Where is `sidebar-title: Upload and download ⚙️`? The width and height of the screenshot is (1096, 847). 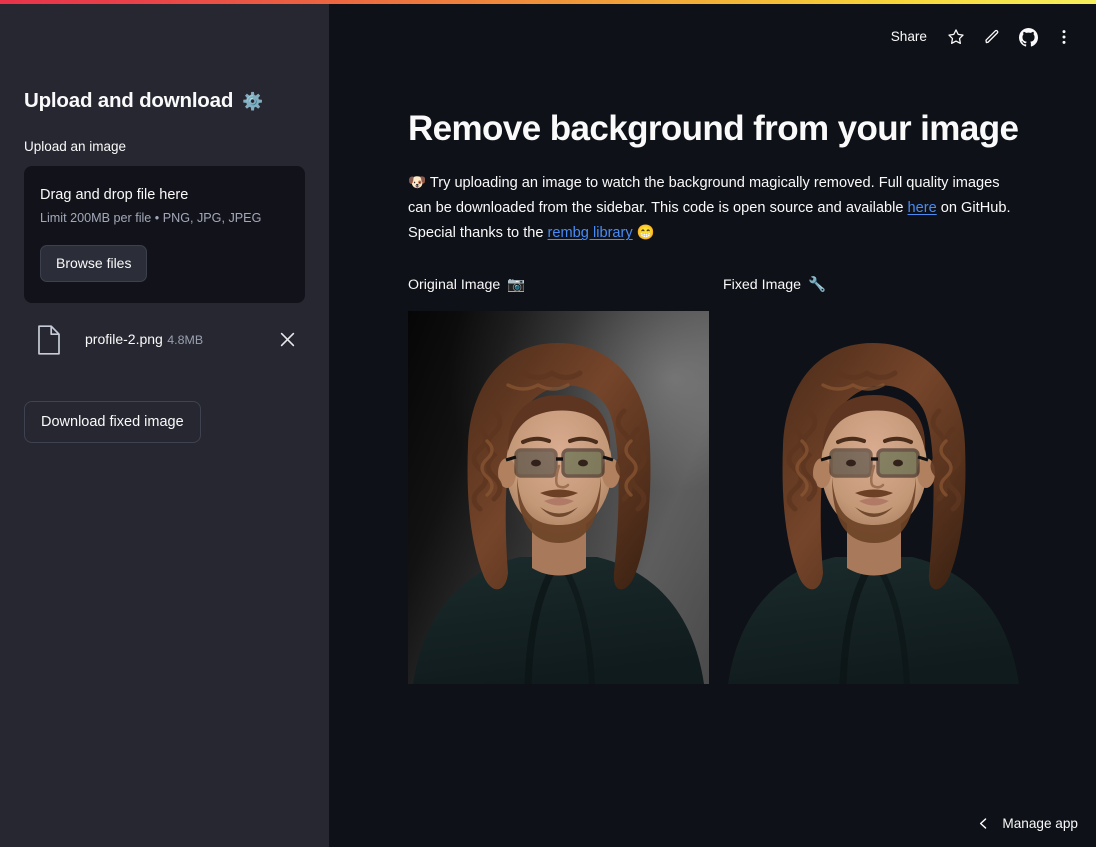
sidebar-title: Upload and download ⚙️ is located at coordinates (164, 101).